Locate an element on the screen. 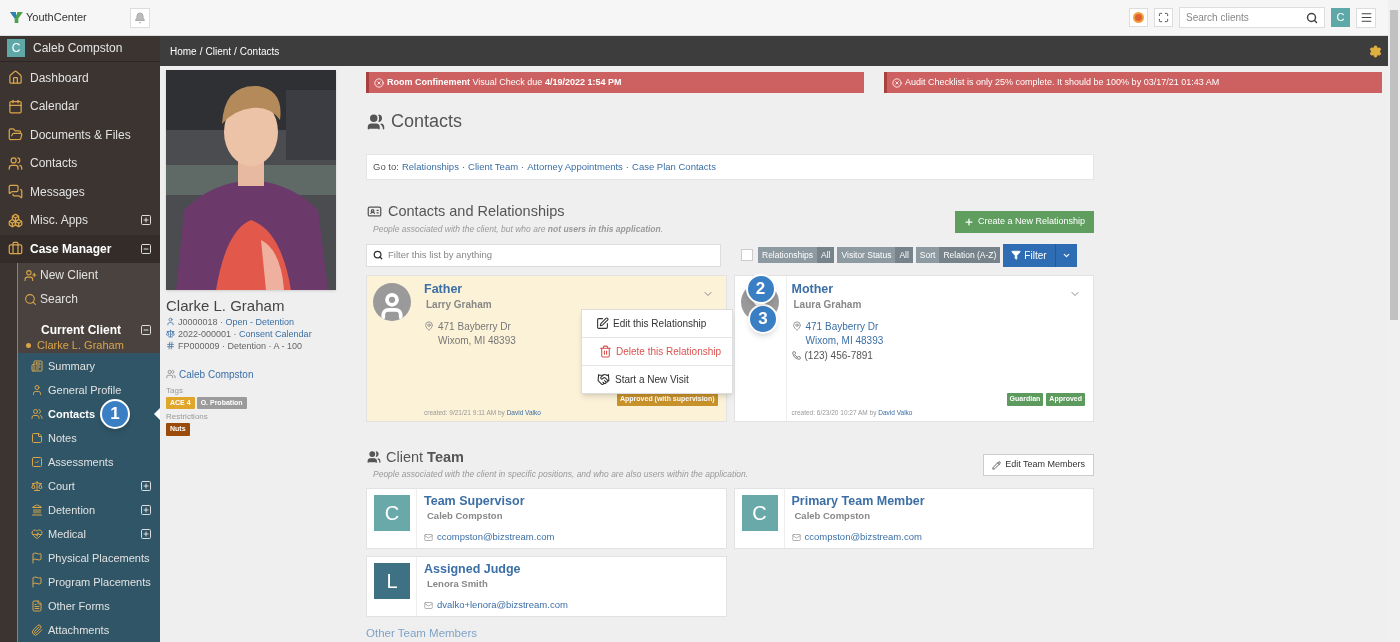 The image size is (1400, 642). section-title: Client Team is located at coordinates (425, 457).